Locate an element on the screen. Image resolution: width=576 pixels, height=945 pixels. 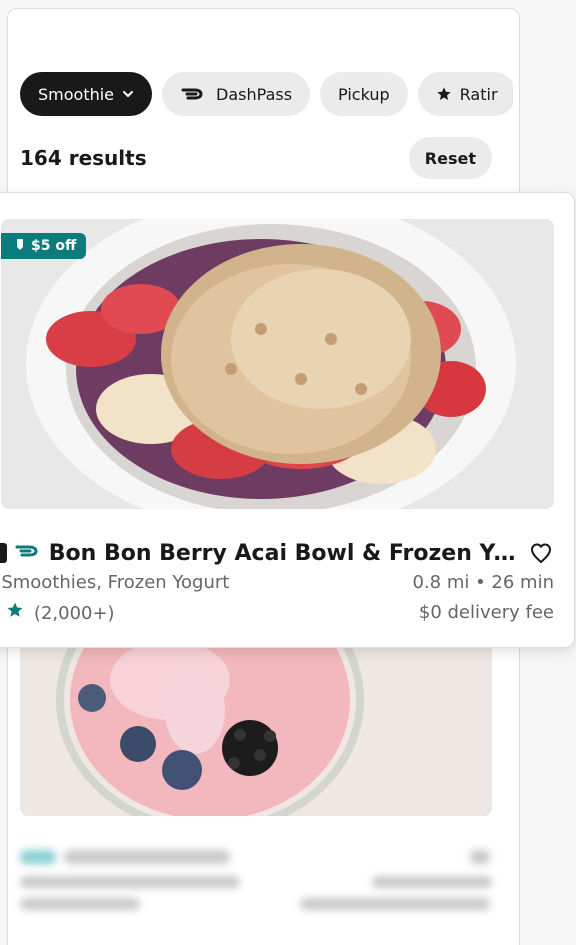
filter-chip-label: Smoothie is located at coordinates (76, 94).